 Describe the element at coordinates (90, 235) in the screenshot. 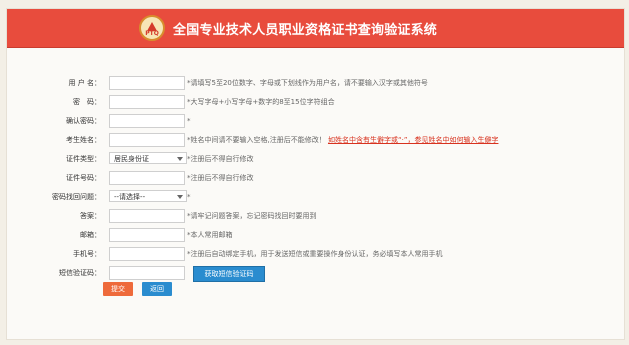

I see `email-label: 邮箱：` at that location.